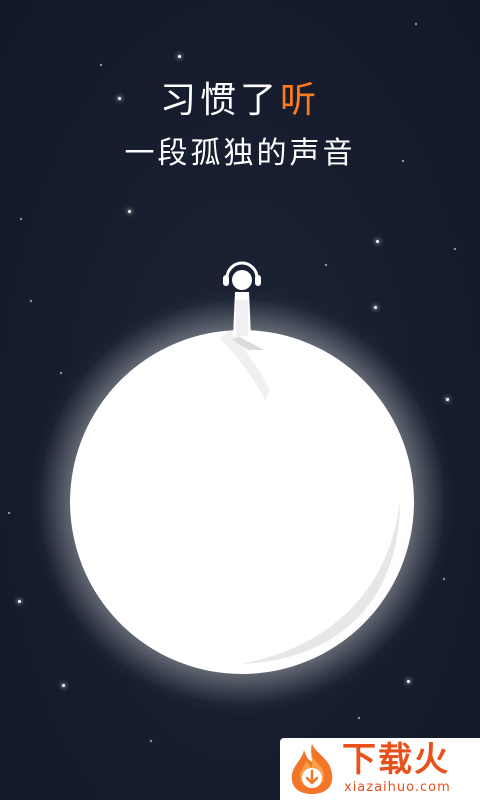 Image resolution: width=480 pixels, height=800 pixels. I want to click on person-with-headphones-icon, so click(243, 305).